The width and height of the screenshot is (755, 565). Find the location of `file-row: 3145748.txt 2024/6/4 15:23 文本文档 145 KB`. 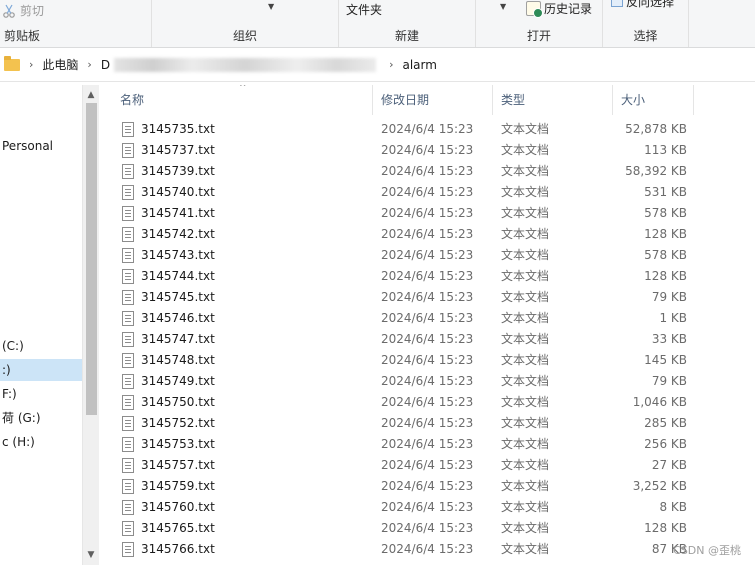

file-row: 3145748.txt 2024/6/4 15:23 文本文档 145 KB is located at coordinates (427, 360).